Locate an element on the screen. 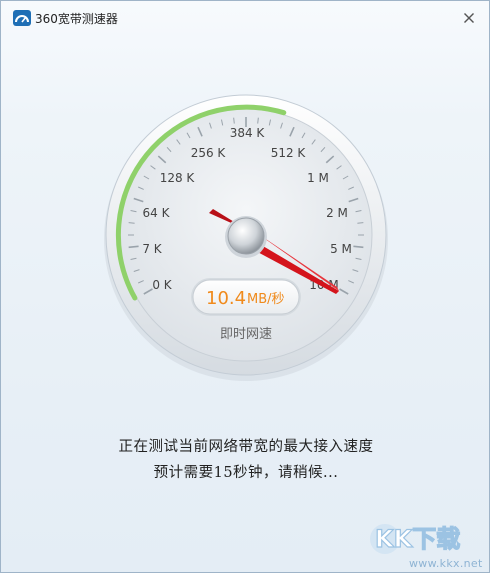 This screenshot has height=573, width=490. scale-label: 128 K is located at coordinates (178, 178).